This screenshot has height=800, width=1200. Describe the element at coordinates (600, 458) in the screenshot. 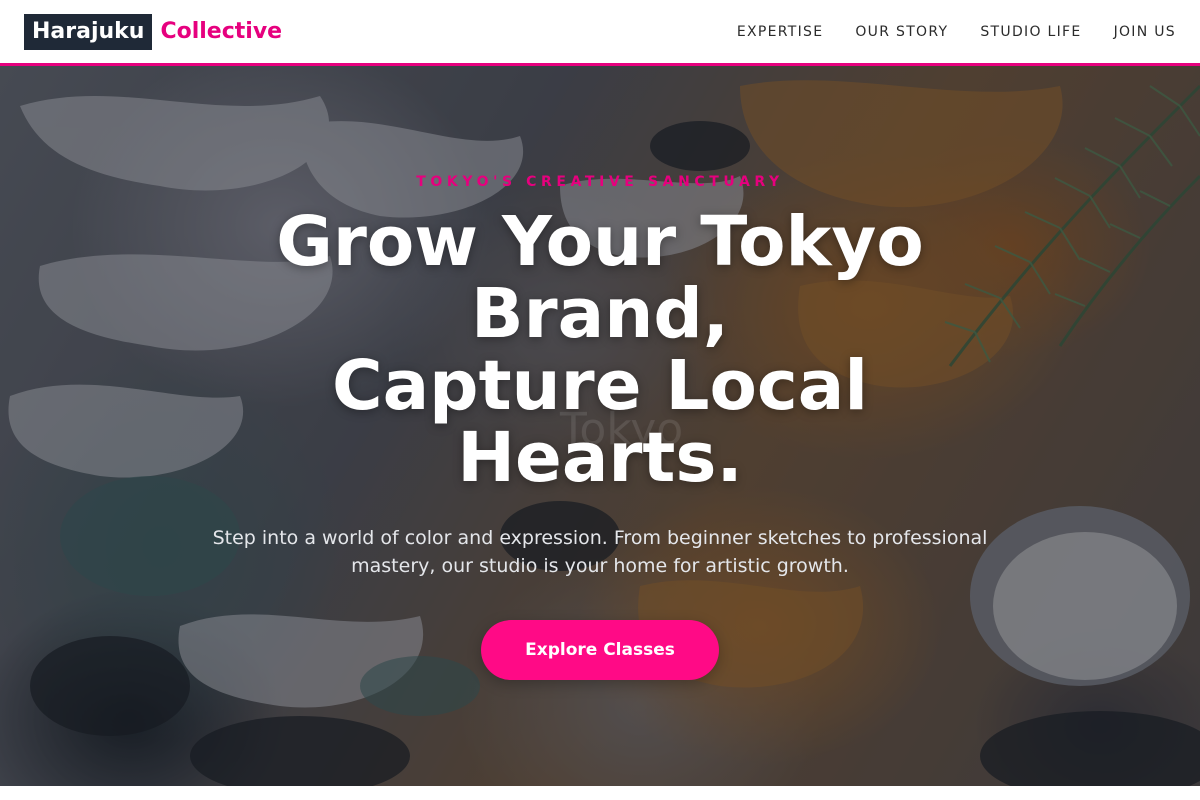

I see `headline-line-4: Hearts.` at that location.